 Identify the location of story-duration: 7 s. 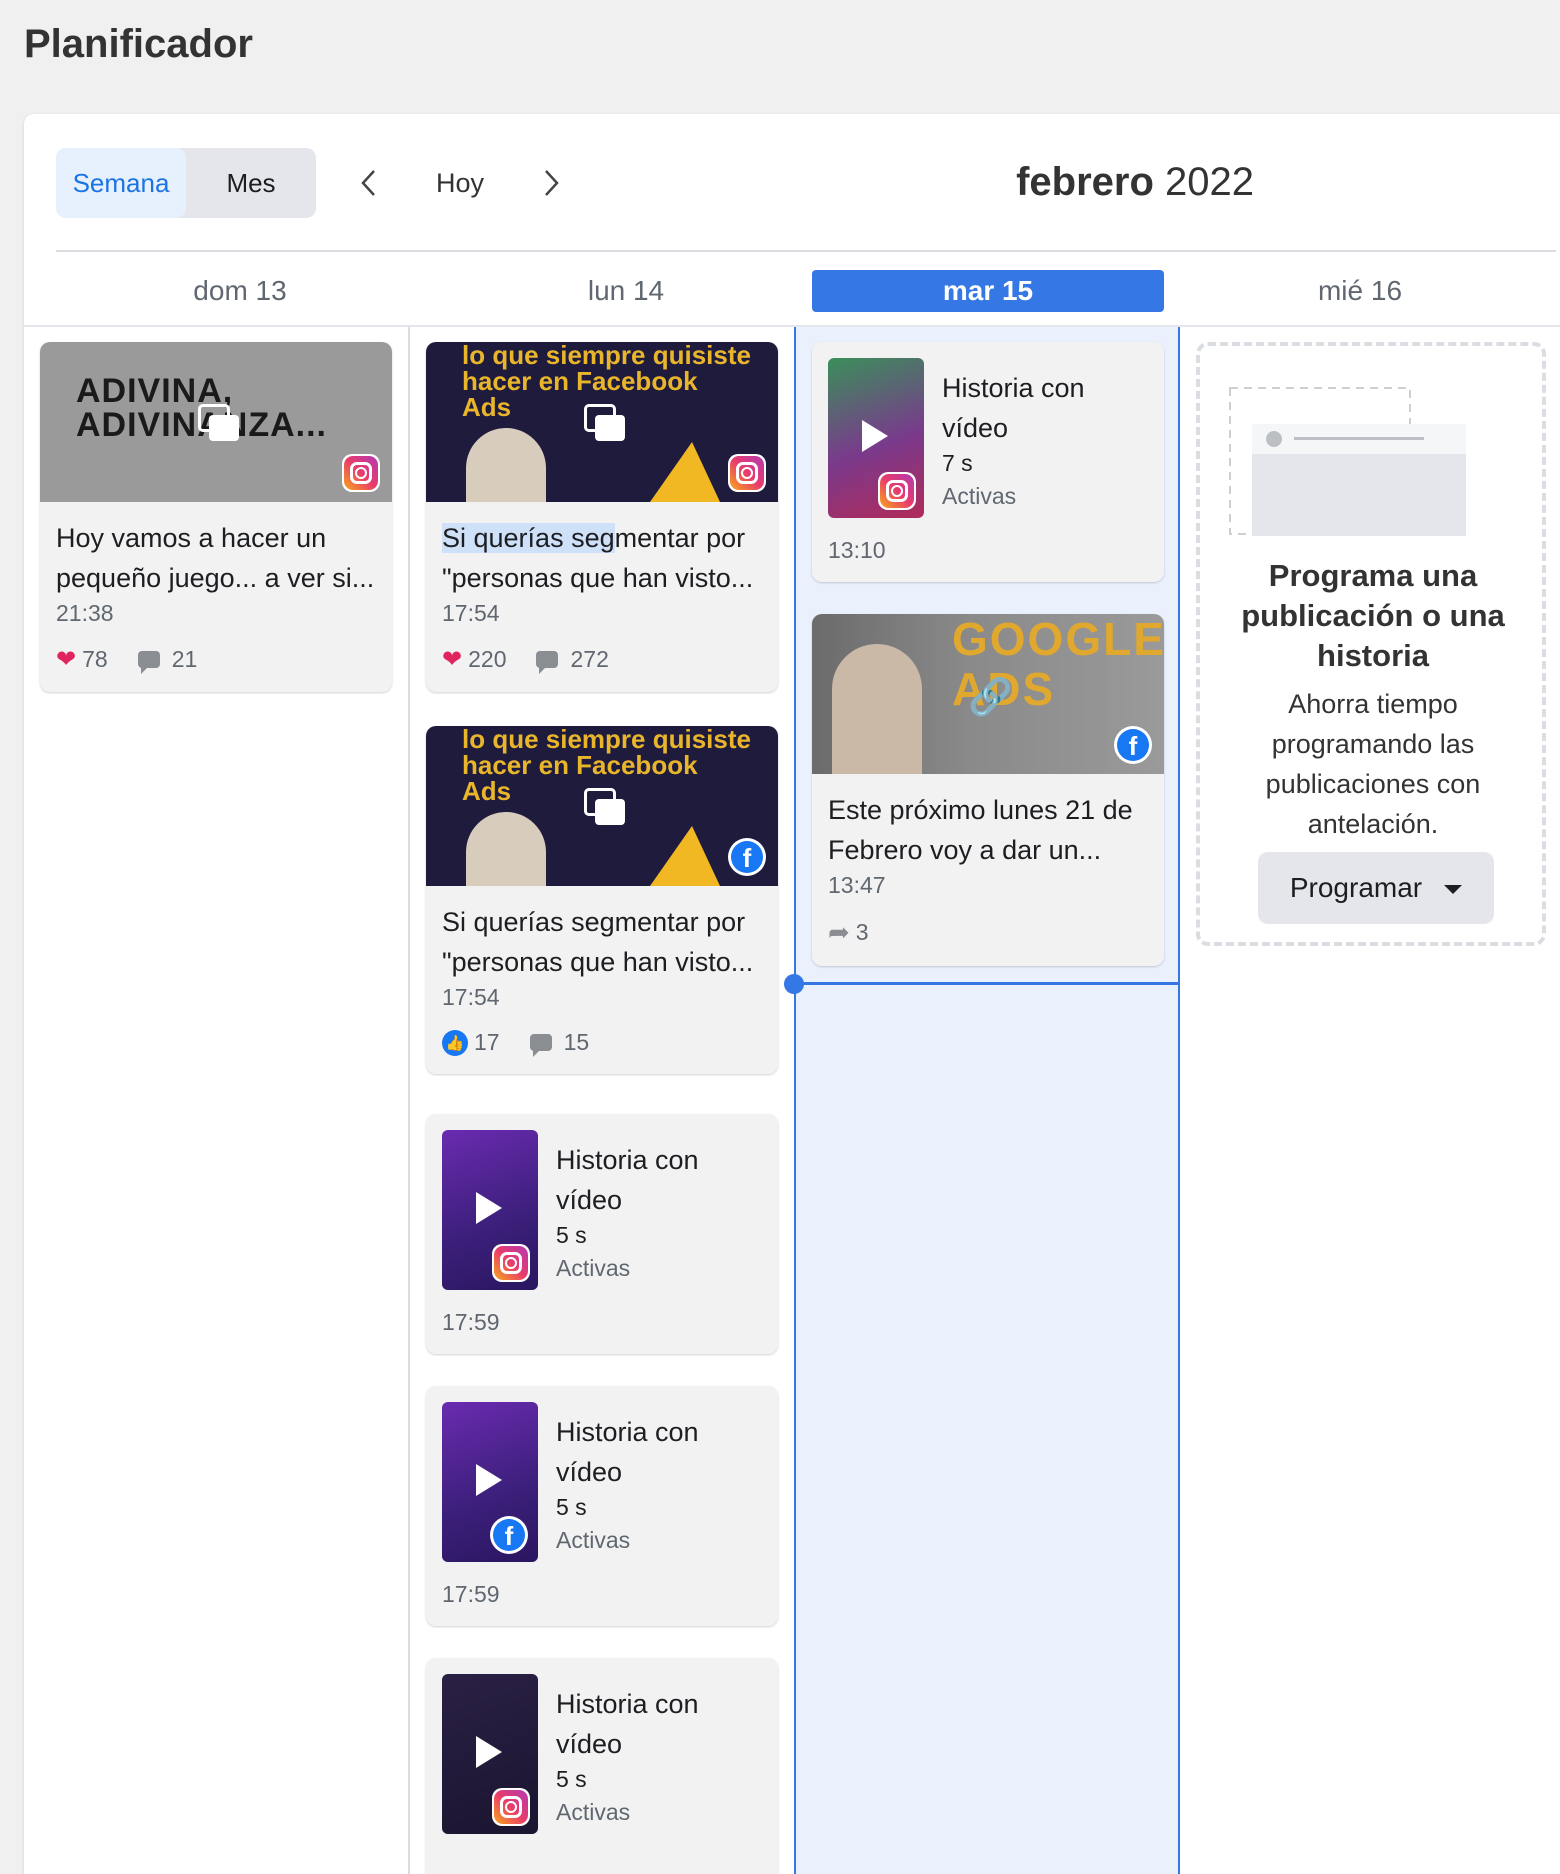
(957, 463).